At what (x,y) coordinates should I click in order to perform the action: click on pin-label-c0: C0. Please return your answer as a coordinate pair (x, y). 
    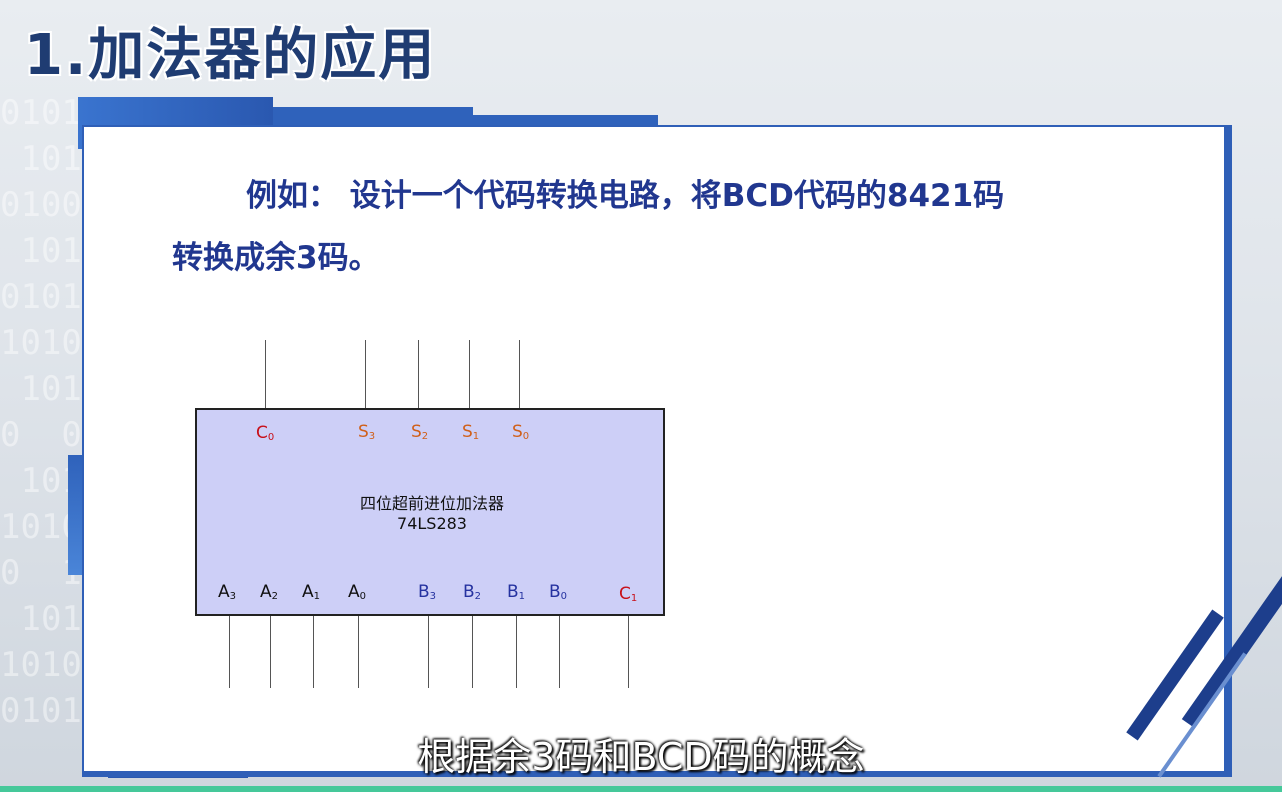
    Looking at the image, I should click on (265, 433).